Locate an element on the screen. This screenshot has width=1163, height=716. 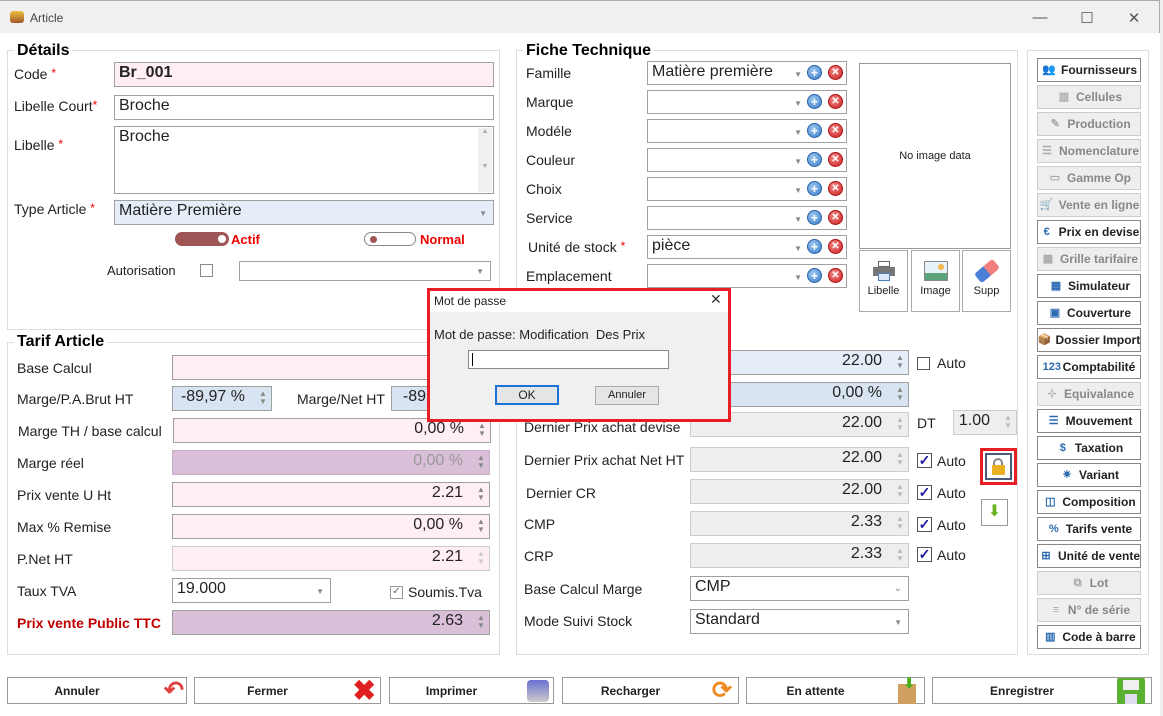
en-attente-button: En attente ⬇ is located at coordinates (835, 689).